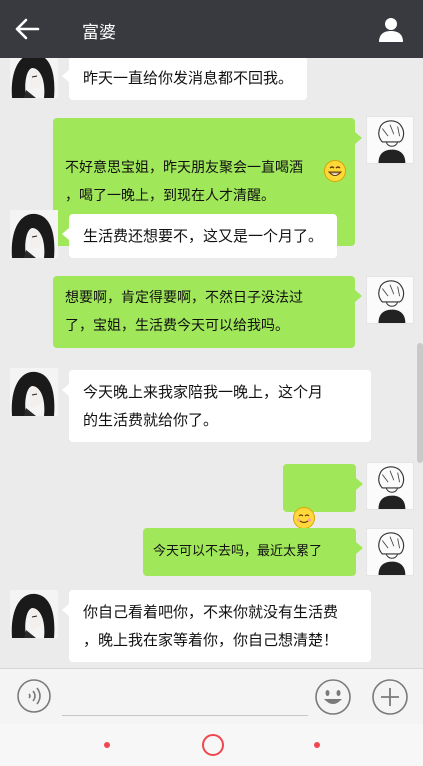 This screenshot has height=766, width=423. What do you see at coordinates (420, 403) in the screenshot?
I see `scrollbar` at bounding box center [420, 403].